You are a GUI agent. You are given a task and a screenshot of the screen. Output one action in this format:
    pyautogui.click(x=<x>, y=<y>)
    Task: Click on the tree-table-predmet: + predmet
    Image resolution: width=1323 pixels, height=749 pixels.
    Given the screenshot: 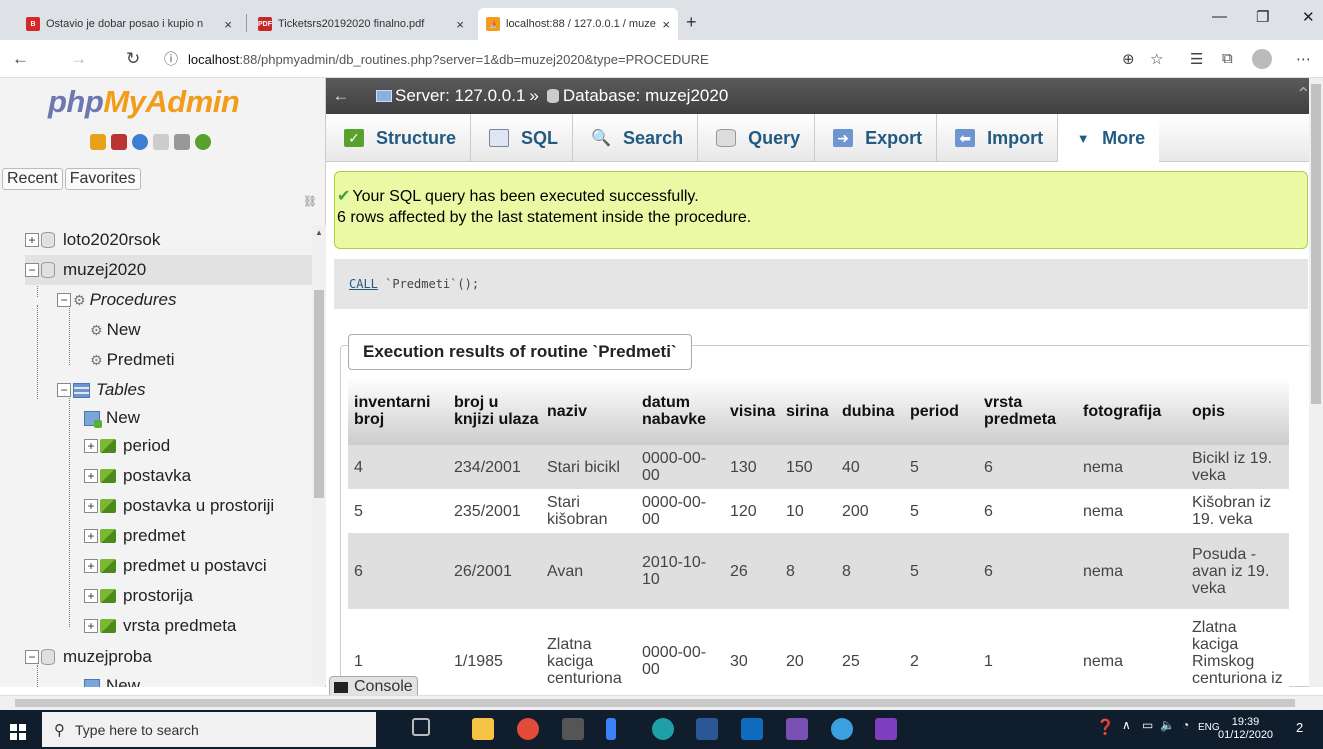 What is the action you would take?
    pyautogui.click(x=134, y=536)
    